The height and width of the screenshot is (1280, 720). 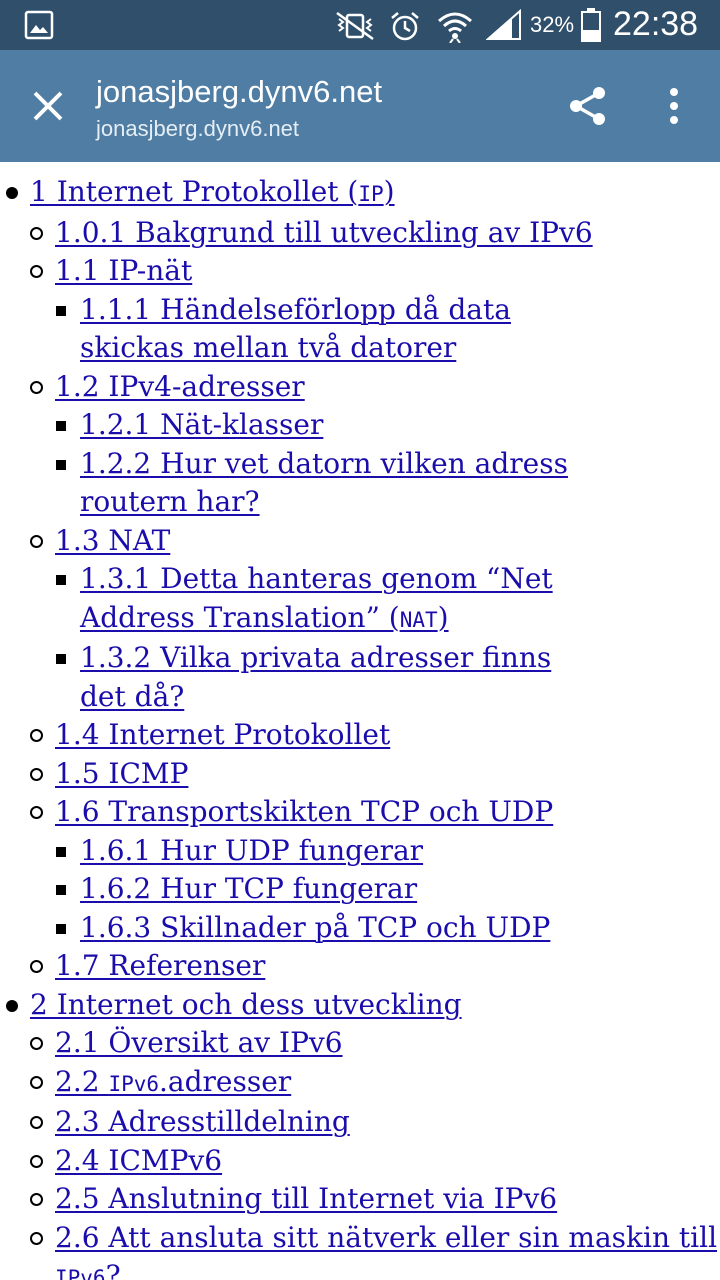 I want to click on toc-link: 1.7 Referenser, so click(x=387, y=966).